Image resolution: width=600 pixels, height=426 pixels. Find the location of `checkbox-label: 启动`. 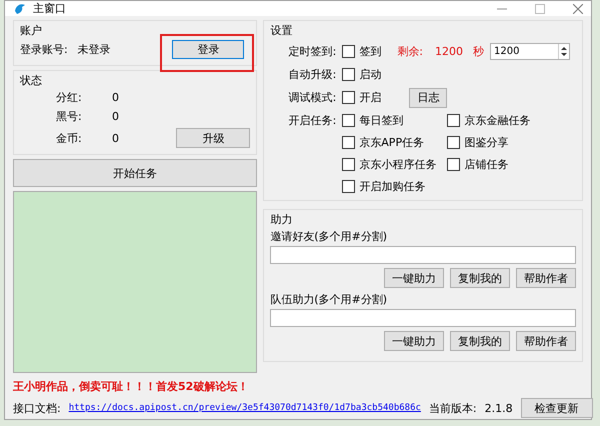

checkbox-label: 启动 is located at coordinates (370, 74).